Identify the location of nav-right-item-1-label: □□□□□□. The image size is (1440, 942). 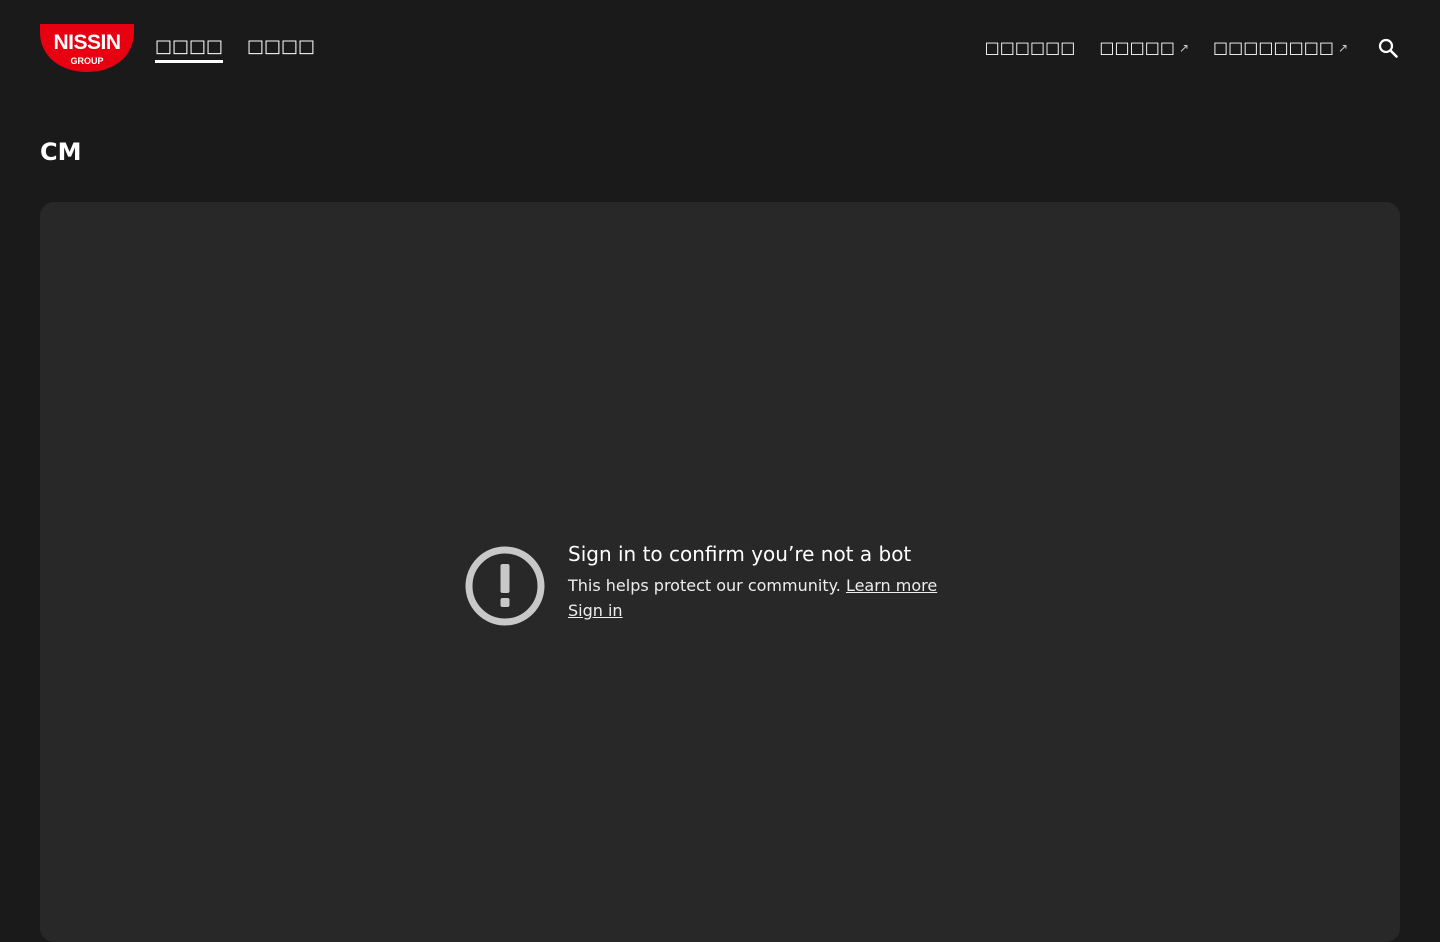
(1030, 47).